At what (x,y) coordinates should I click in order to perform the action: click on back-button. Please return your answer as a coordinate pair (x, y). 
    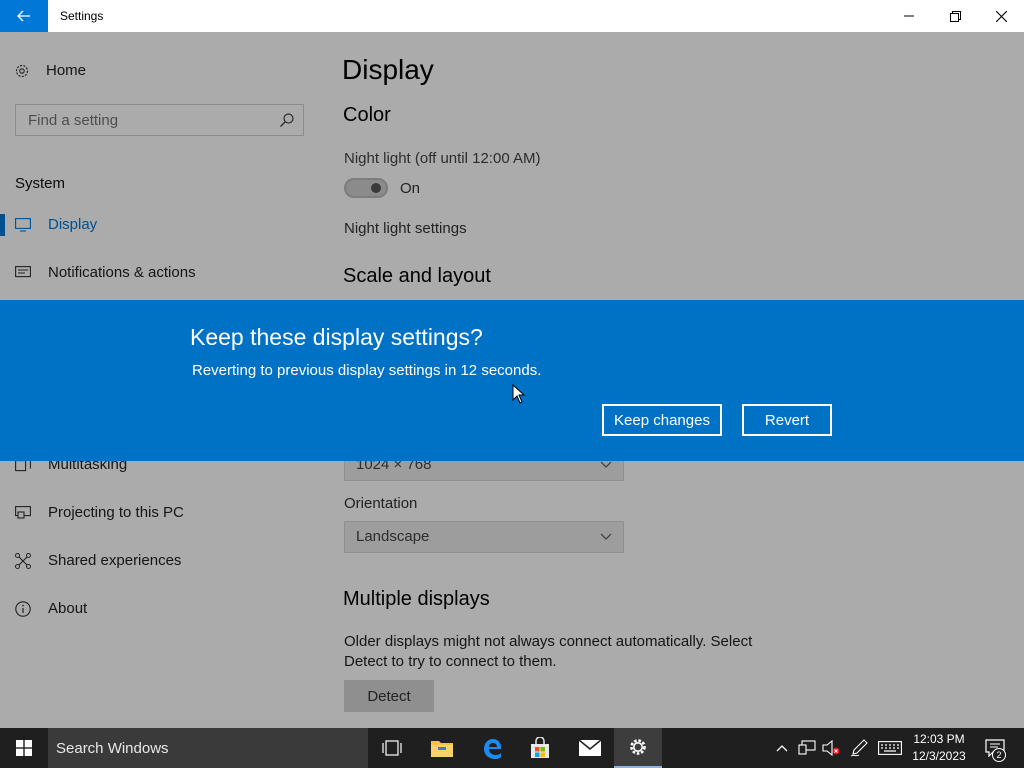
    Looking at the image, I should click on (24, 16).